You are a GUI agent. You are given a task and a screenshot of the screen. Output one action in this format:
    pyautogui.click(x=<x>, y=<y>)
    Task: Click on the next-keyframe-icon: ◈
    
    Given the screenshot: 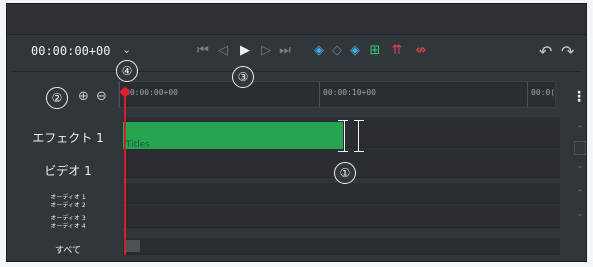 What is the action you would take?
    pyautogui.click(x=355, y=51)
    